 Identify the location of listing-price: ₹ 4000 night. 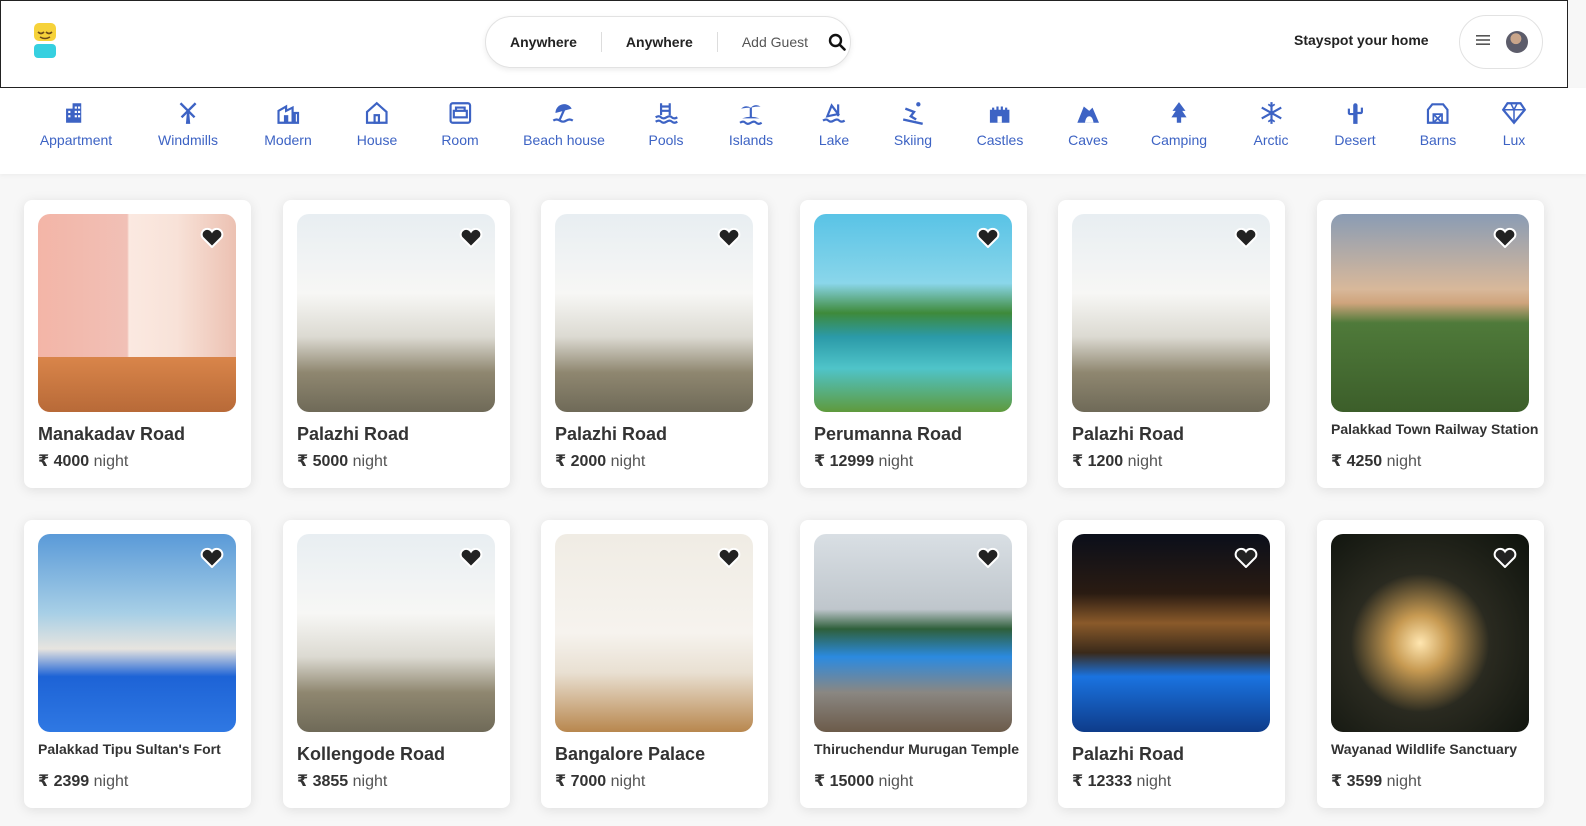
(83, 461).